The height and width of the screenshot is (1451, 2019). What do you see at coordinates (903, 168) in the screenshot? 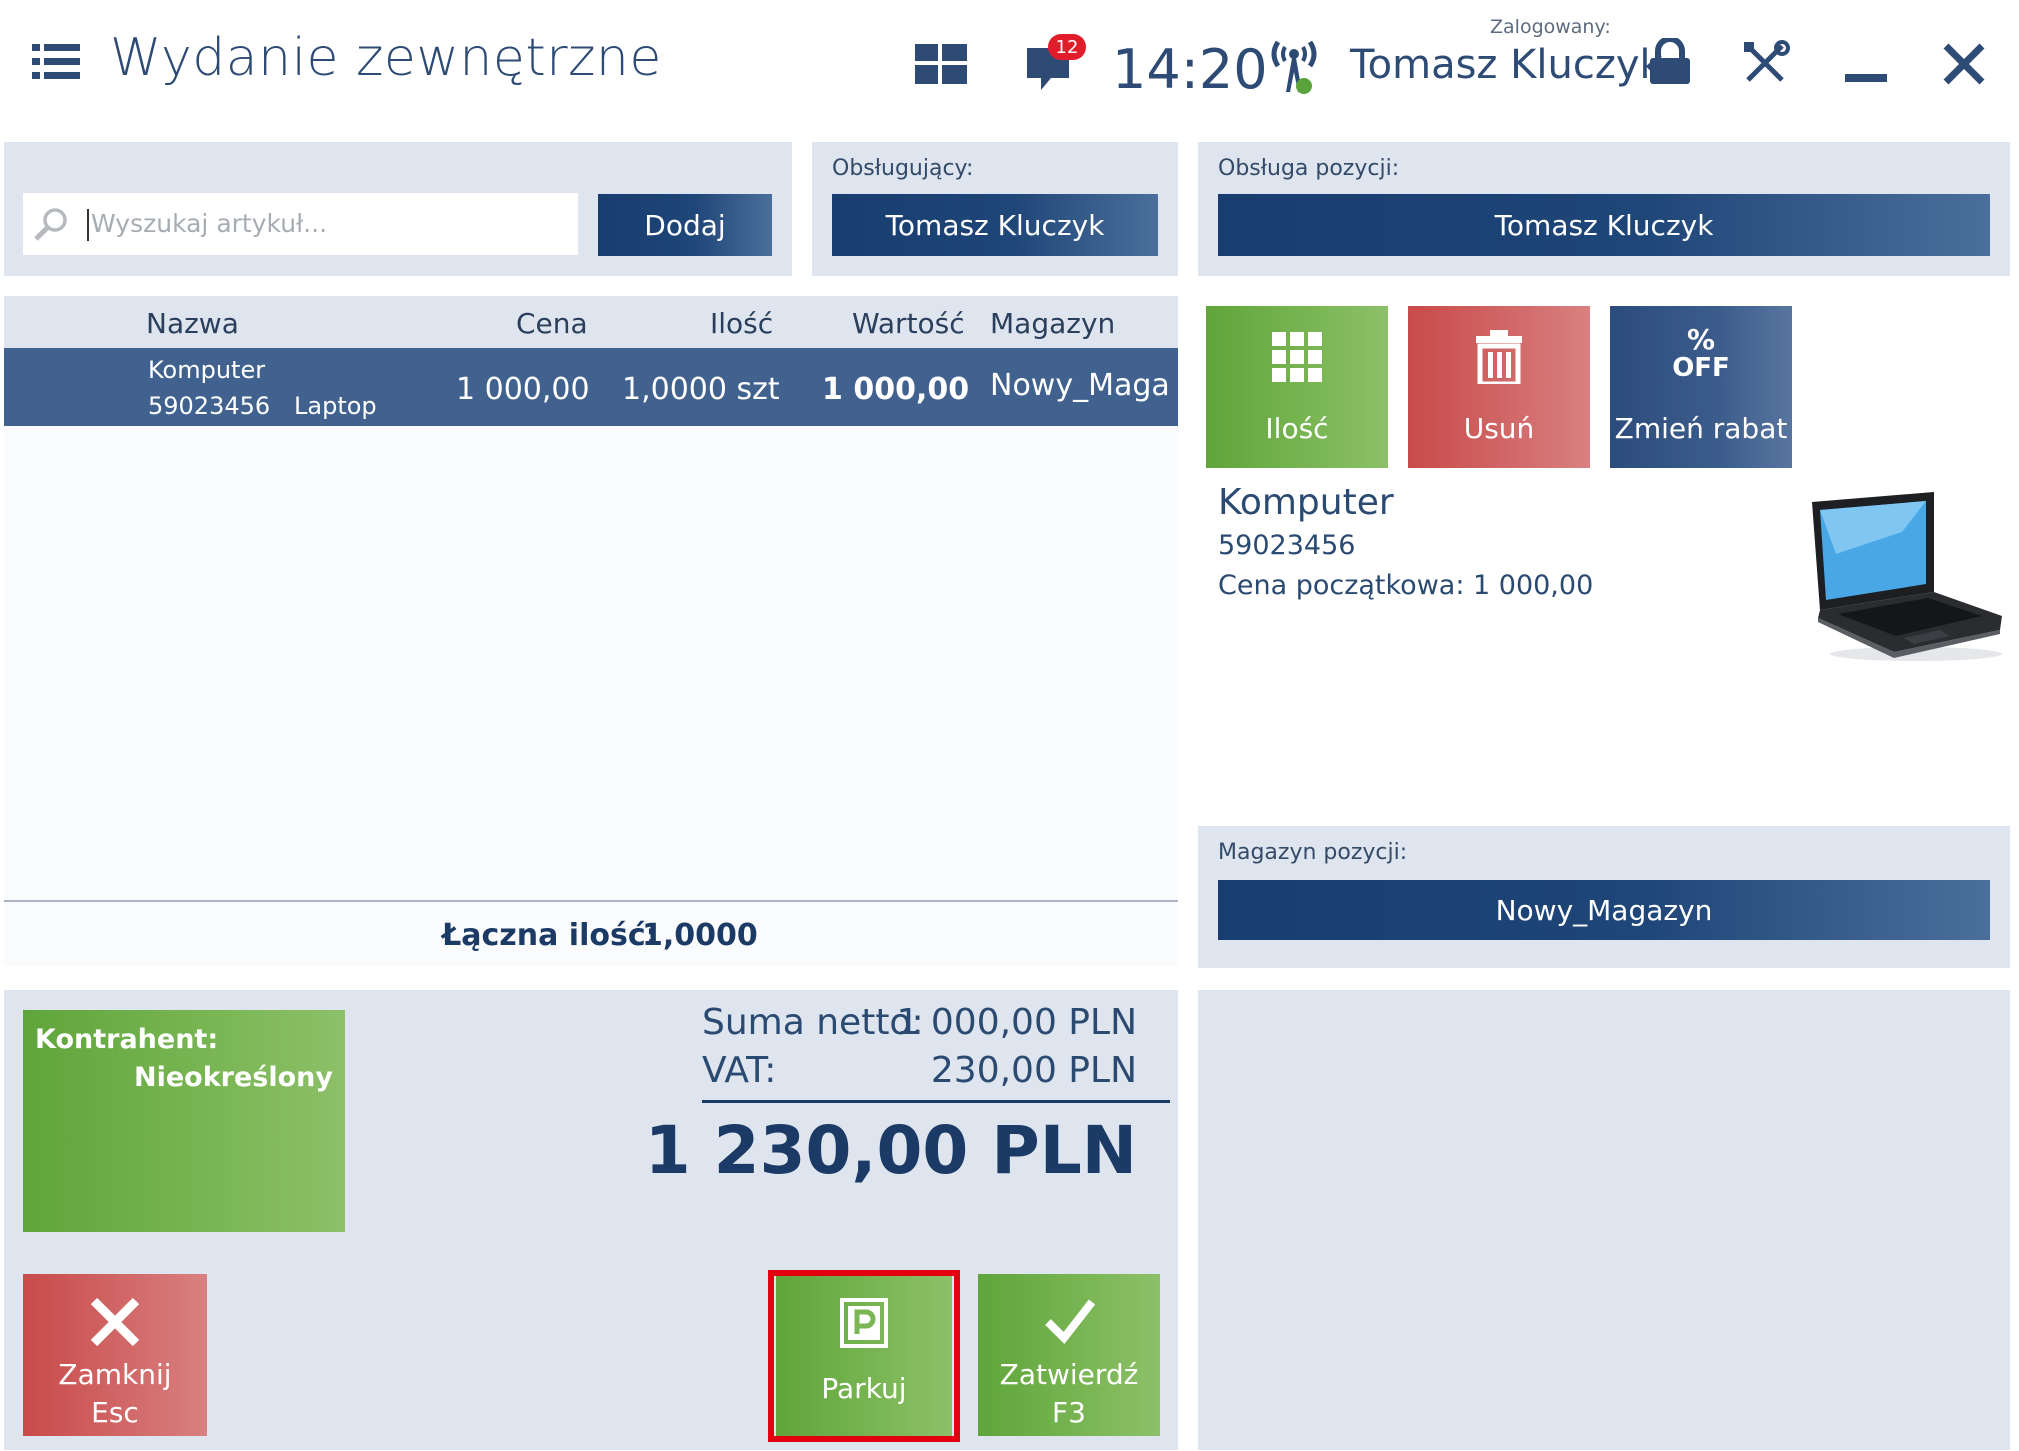
I see `operator-label: Obsługujący:` at bounding box center [903, 168].